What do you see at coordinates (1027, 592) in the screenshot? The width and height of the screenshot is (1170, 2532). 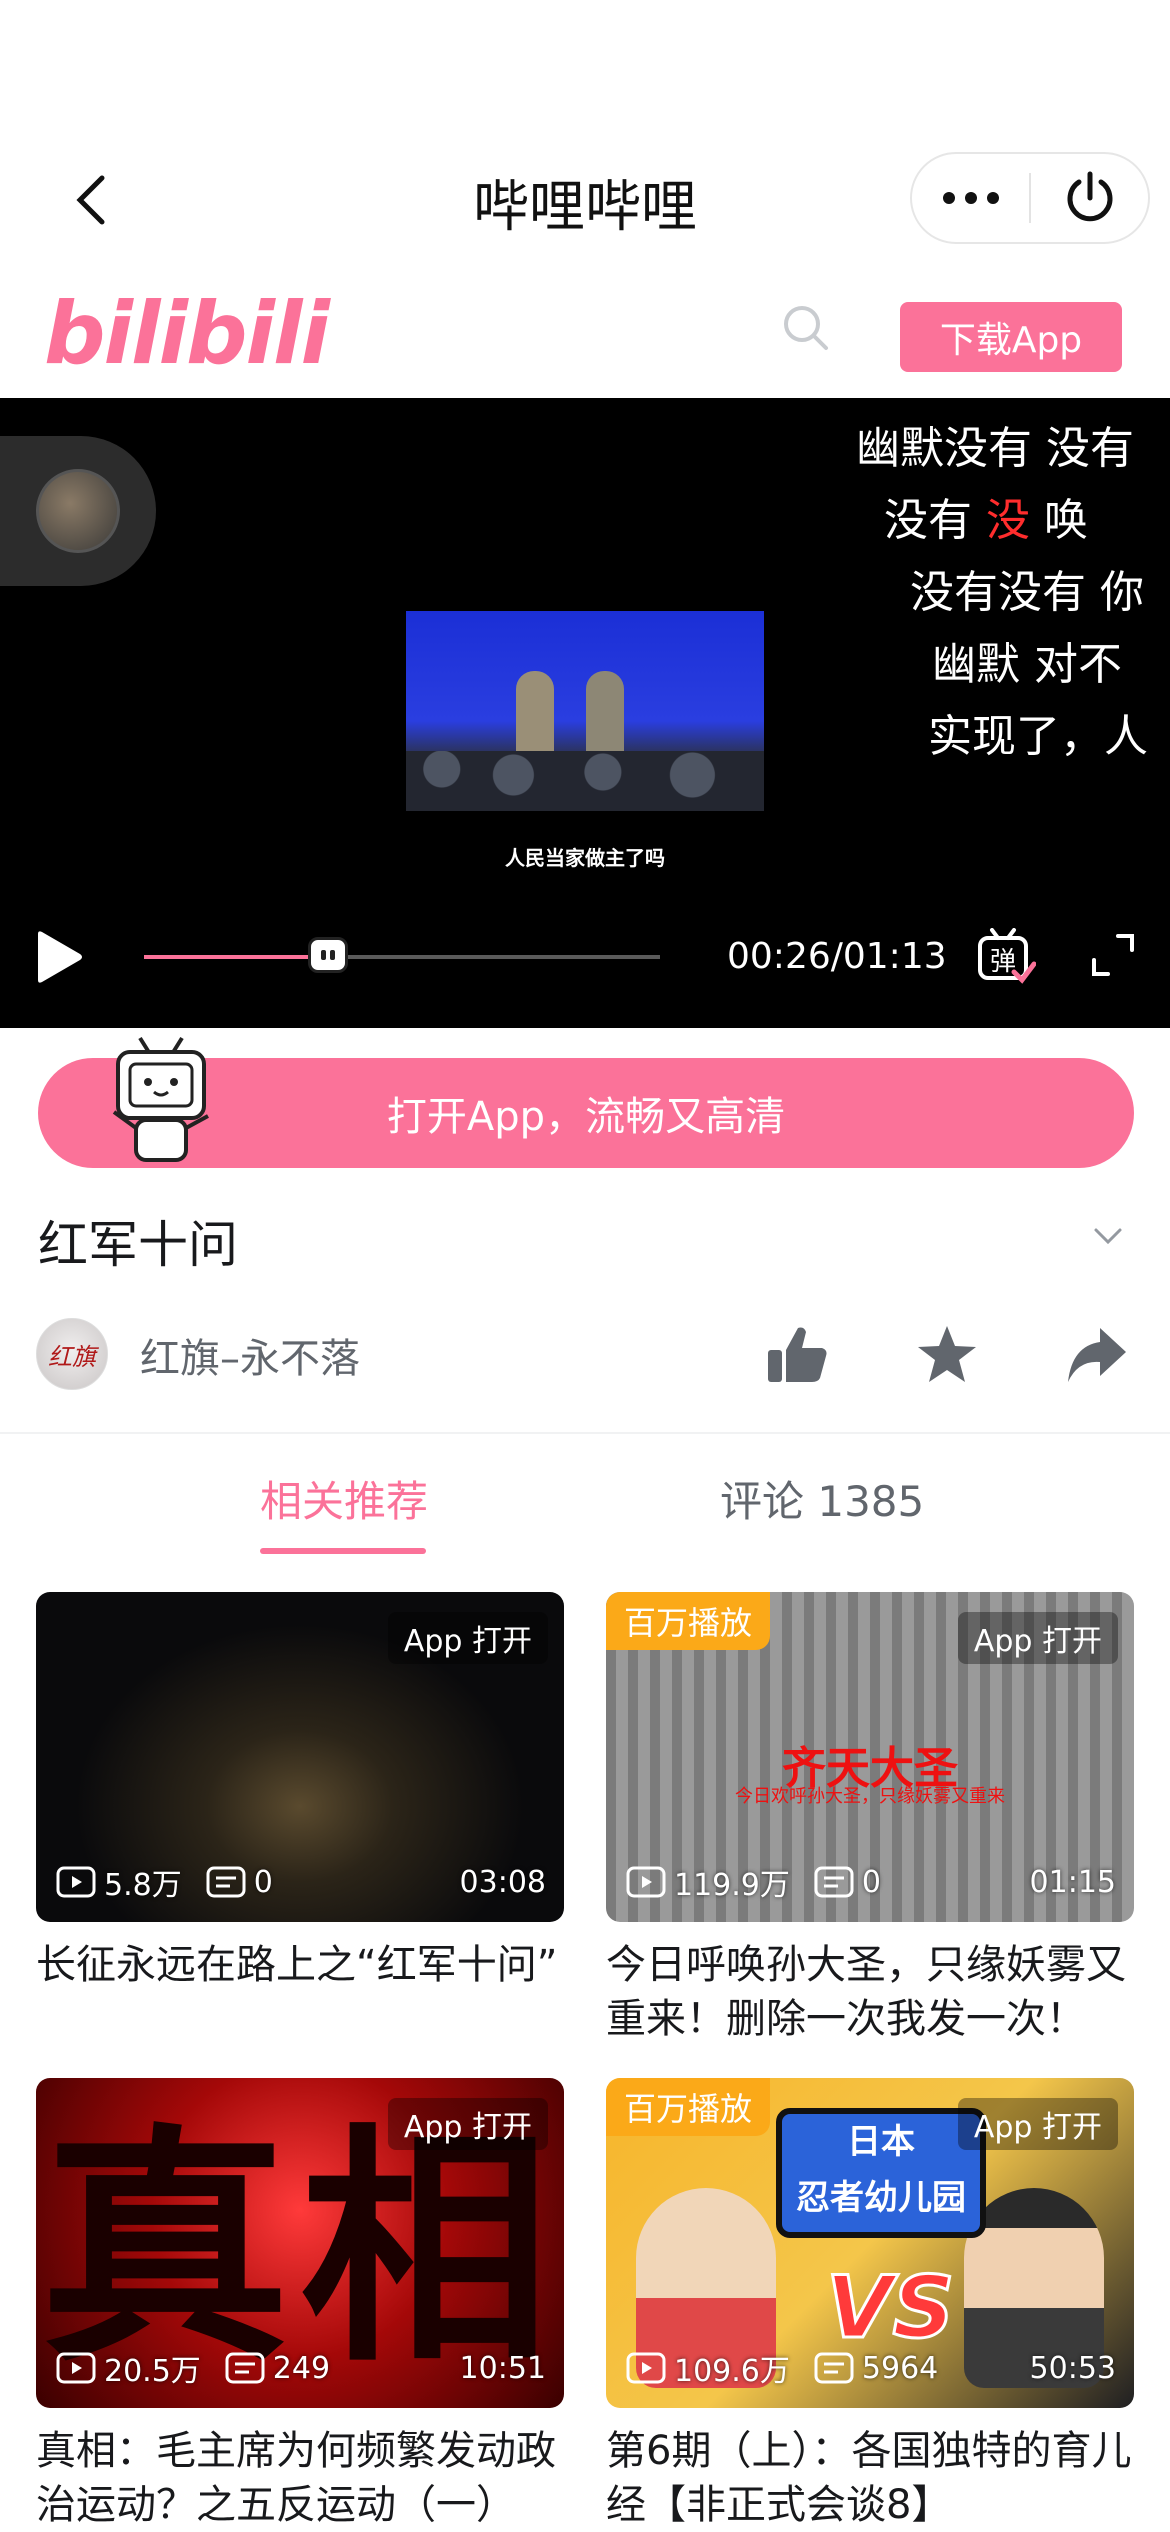 I see `danmaku-comment: 没有没有 你` at bounding box center [1027, 592].